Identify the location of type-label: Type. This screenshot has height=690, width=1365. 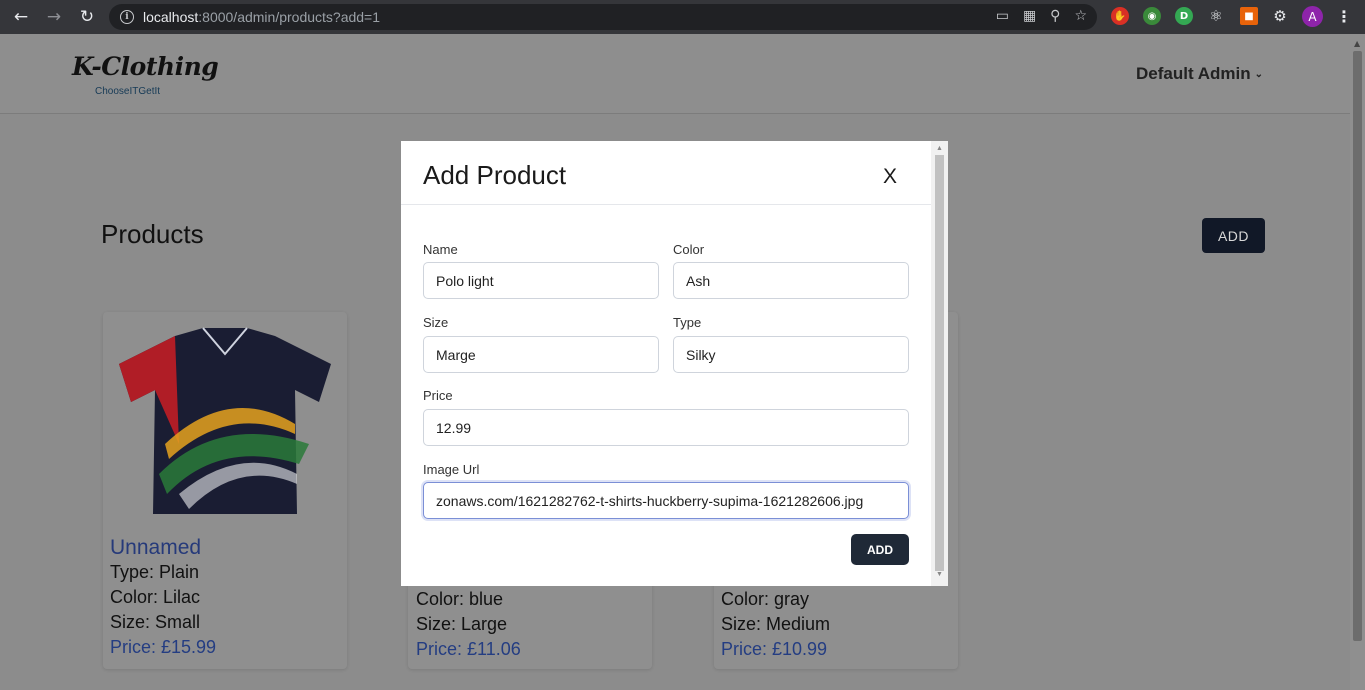
(687, 322).